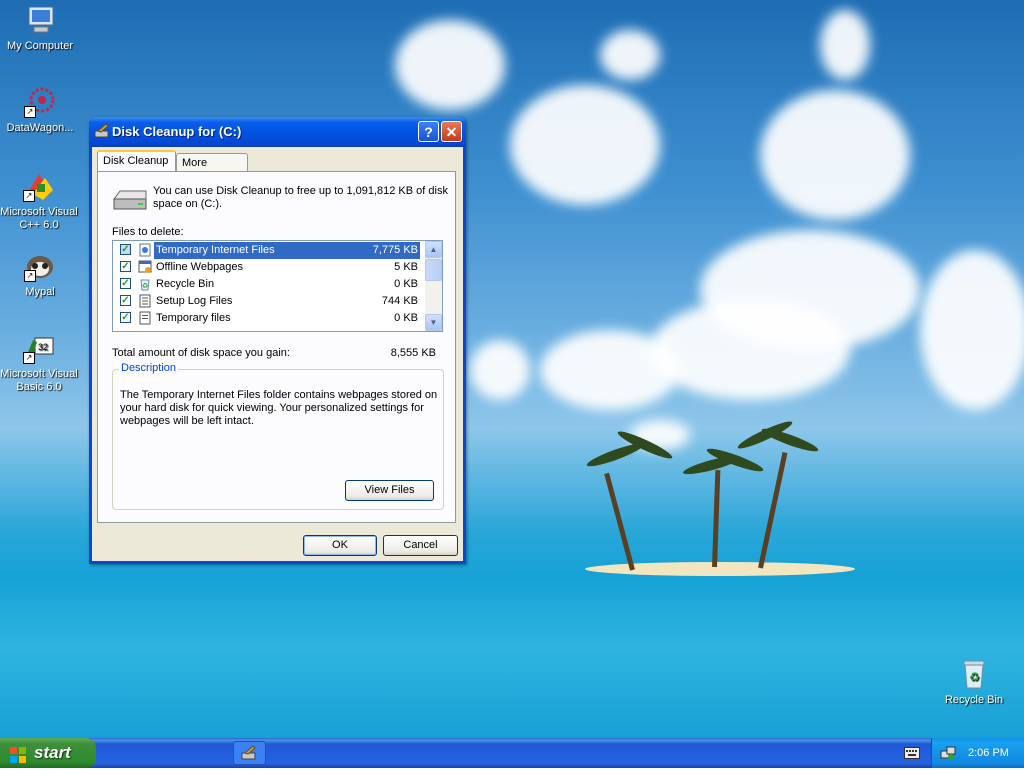 The height and width of the screenshot is (774, 1024). Describe the element at coordinates (269, 301) in the screenshot. I see `file-row: ✓ Setup Log Files 744 KB` at that location.